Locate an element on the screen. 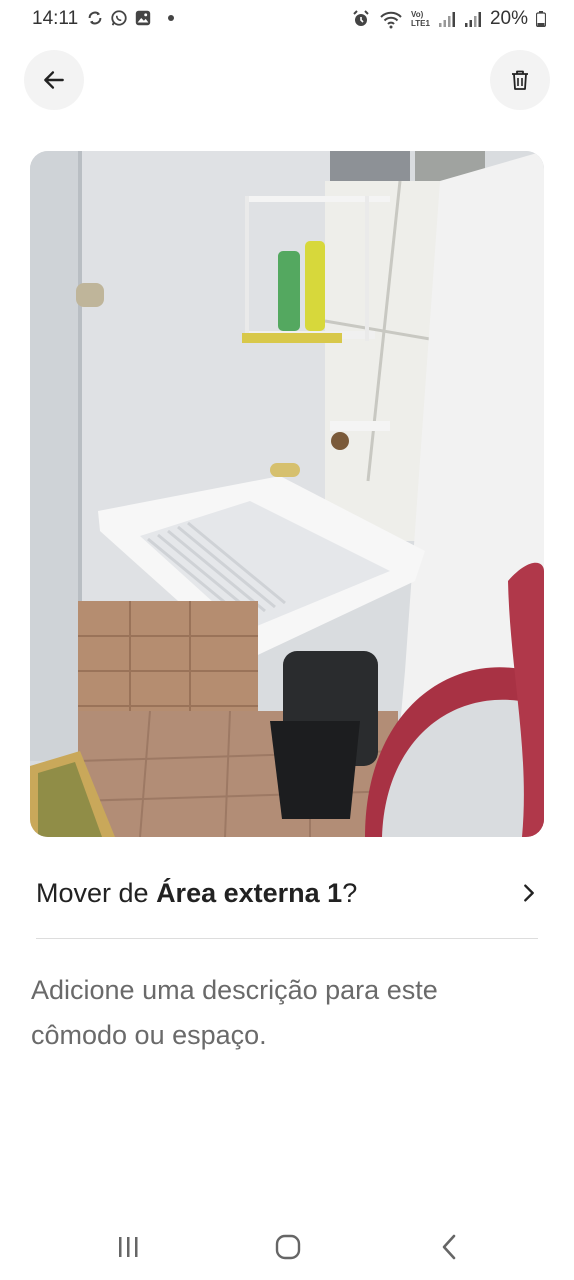 The height and width of the screenshot is (1280, 574). system-nav-bar is located at coordinates (287, 1245).